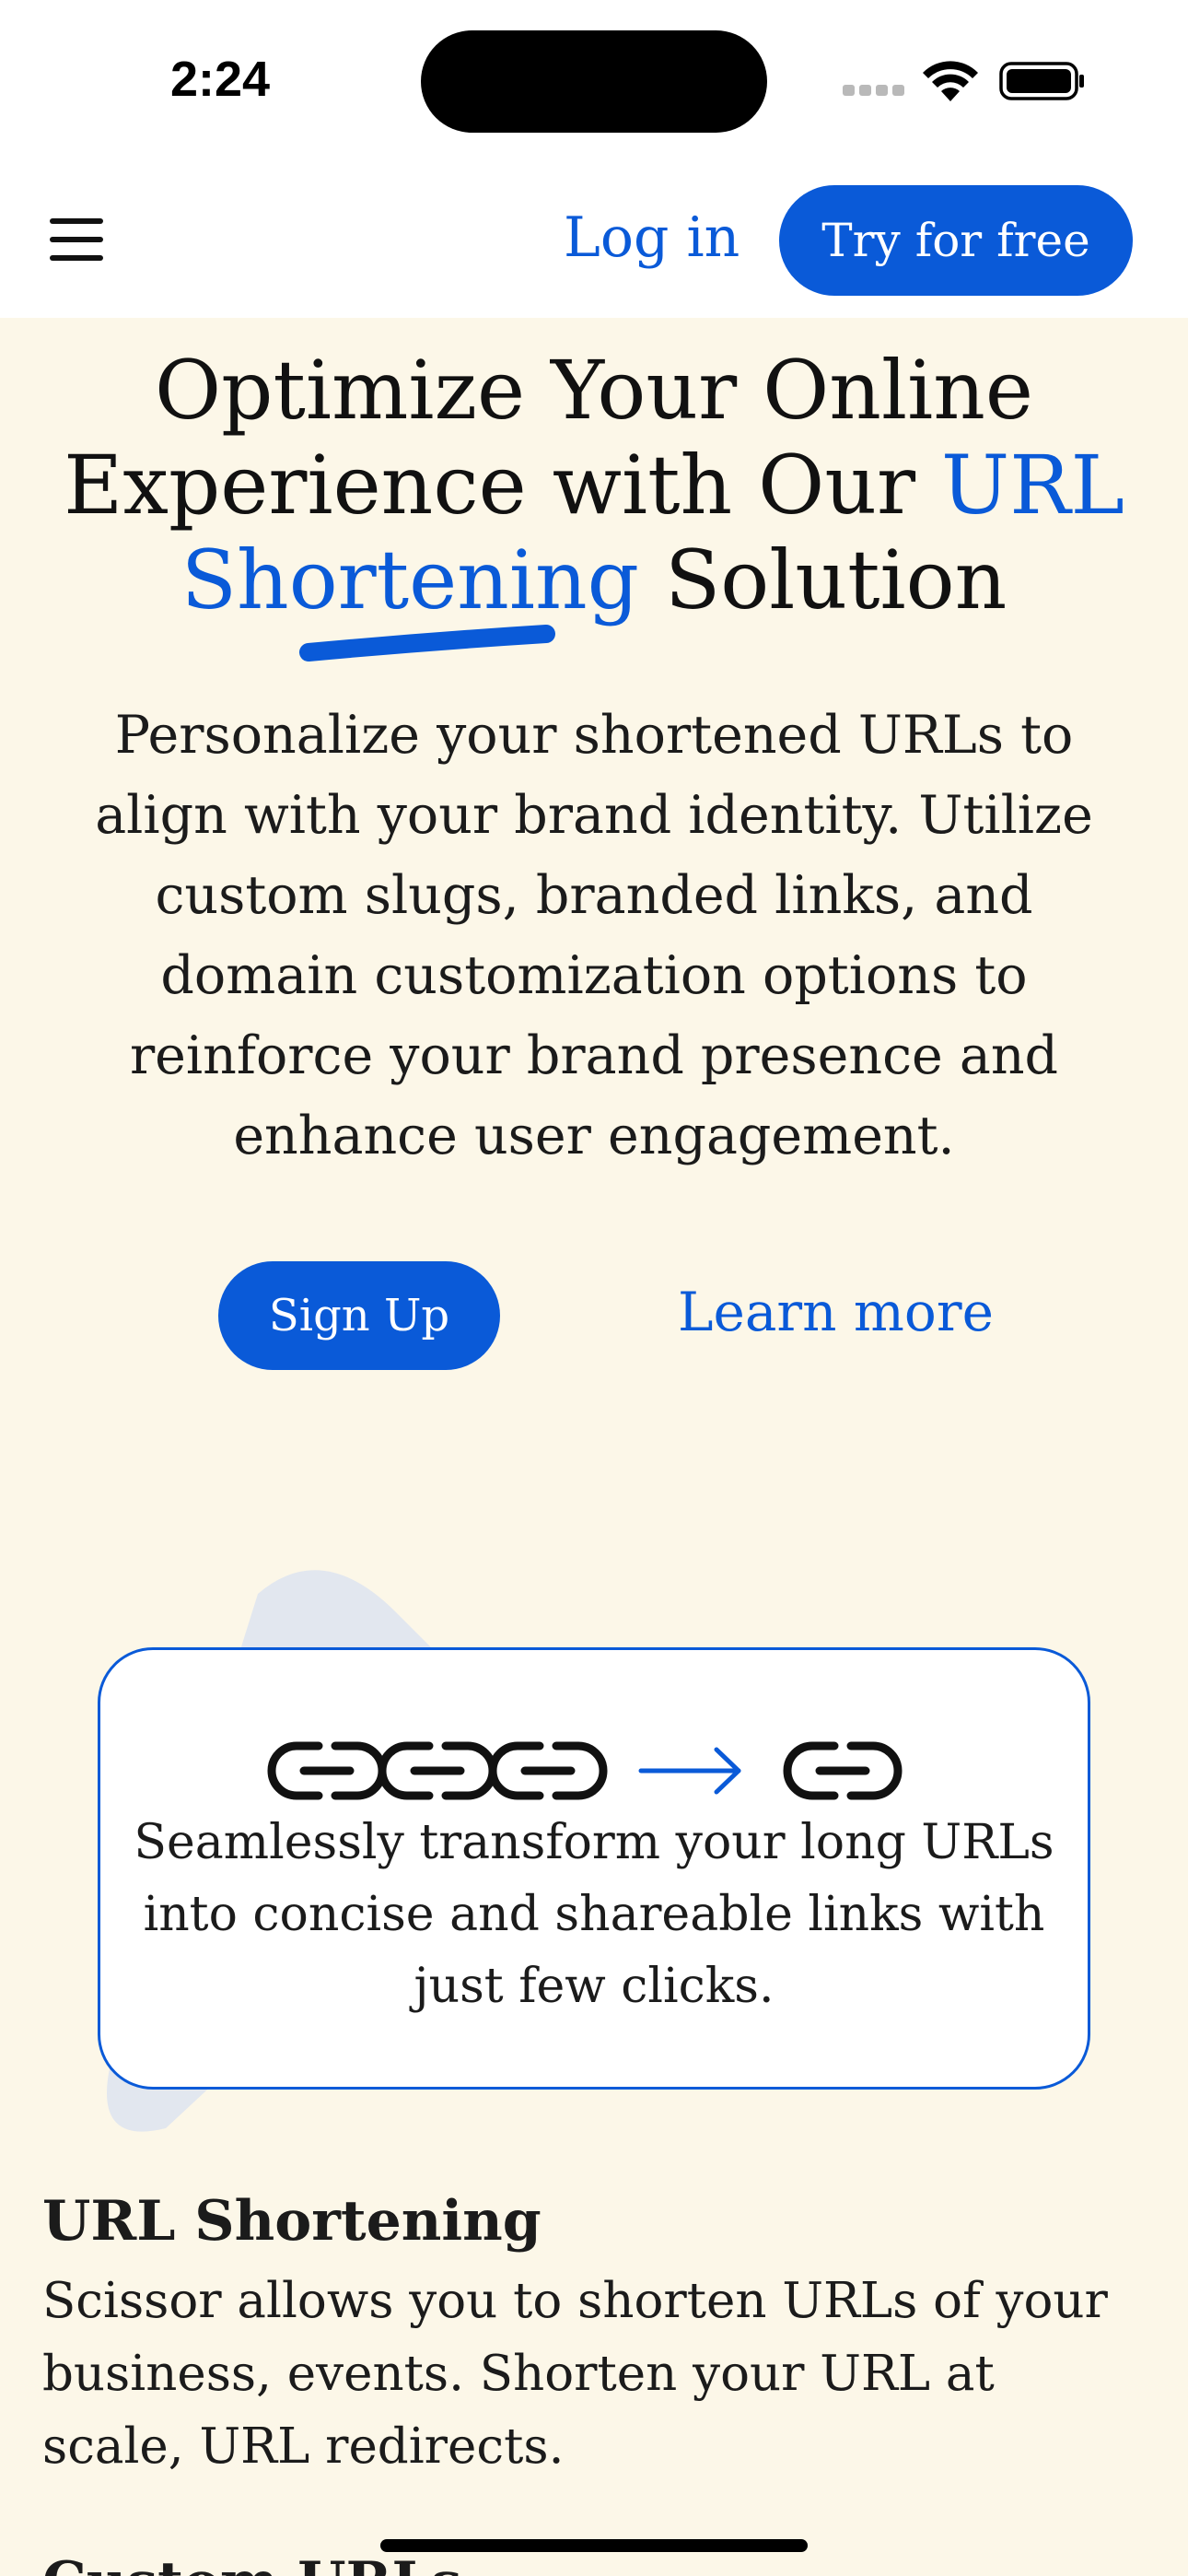  What do you see at coordinates (251, 2563) in the screenshot?
I see `next-section-title: Custom URLs` at bounding box center [251, 2563].